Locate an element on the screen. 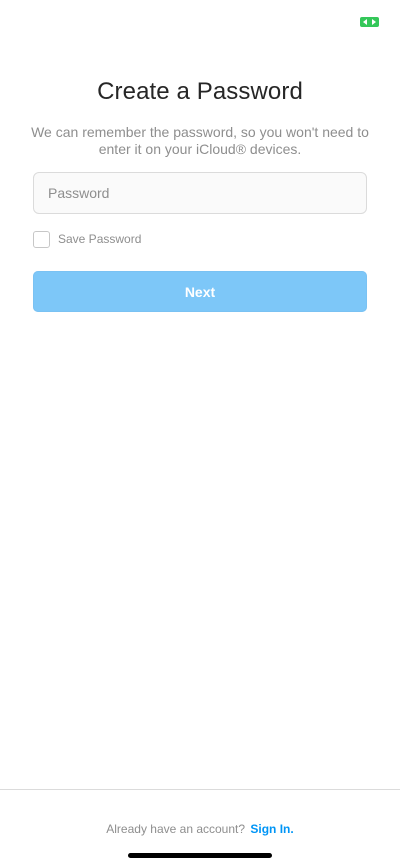 Image resolution: width=400 pixels, height=866 pixels. sign-in-prompt: Already have an account? is located at coordinates (176, 829).